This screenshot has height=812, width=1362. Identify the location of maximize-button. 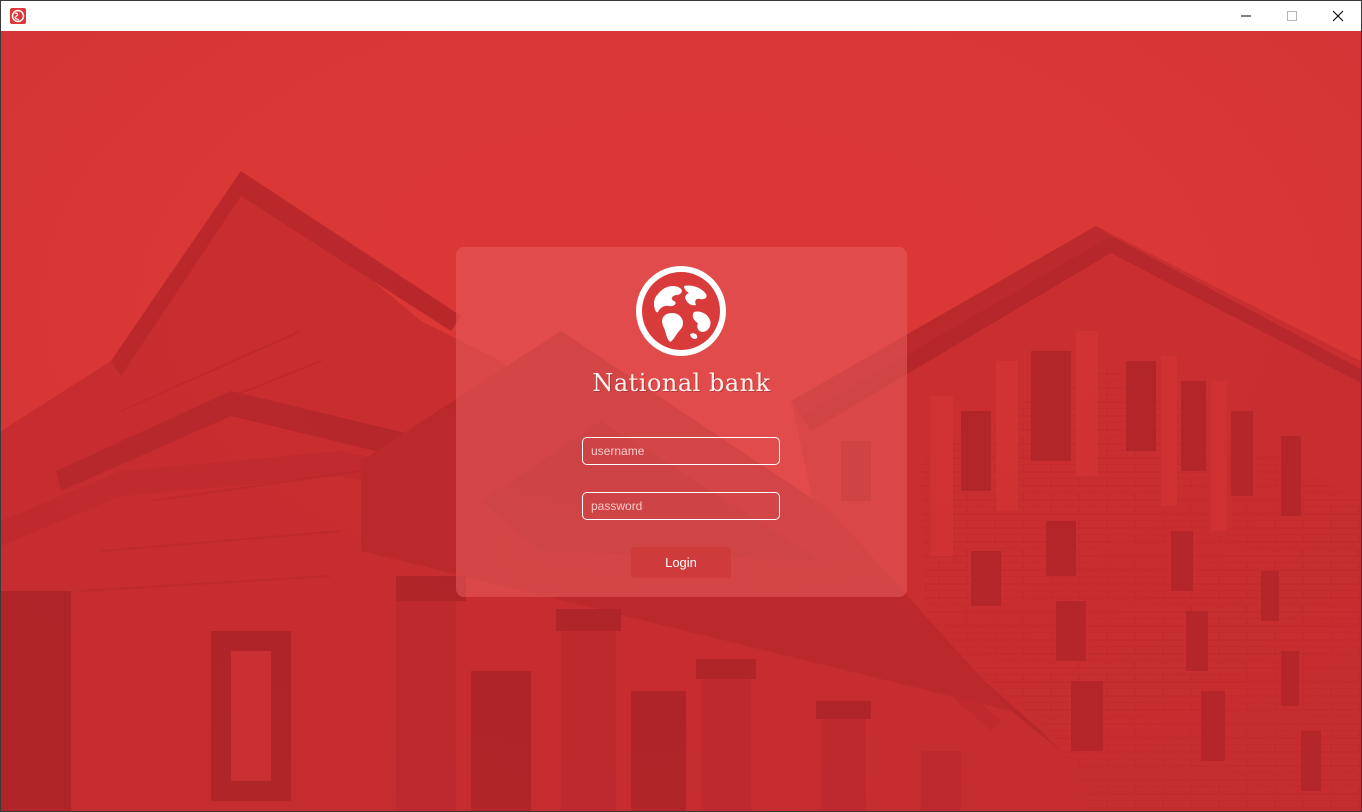
(1292, 16).